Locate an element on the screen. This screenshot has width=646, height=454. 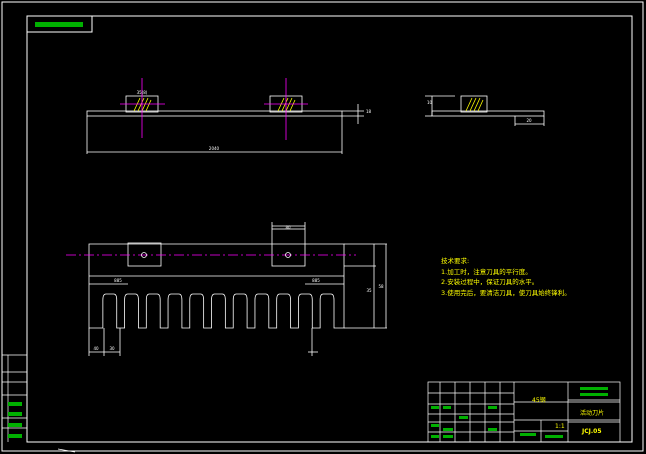
dim-front-left-offset: 885 is located at coordinates (118, 280).